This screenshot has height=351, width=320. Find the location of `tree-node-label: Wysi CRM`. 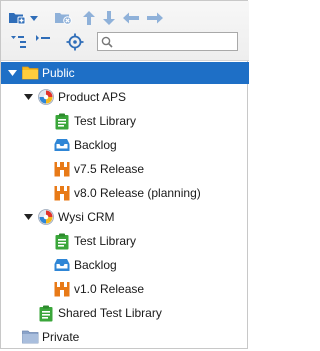

tree-node-label: Wysi CRM is located at coordinates (86, 217).